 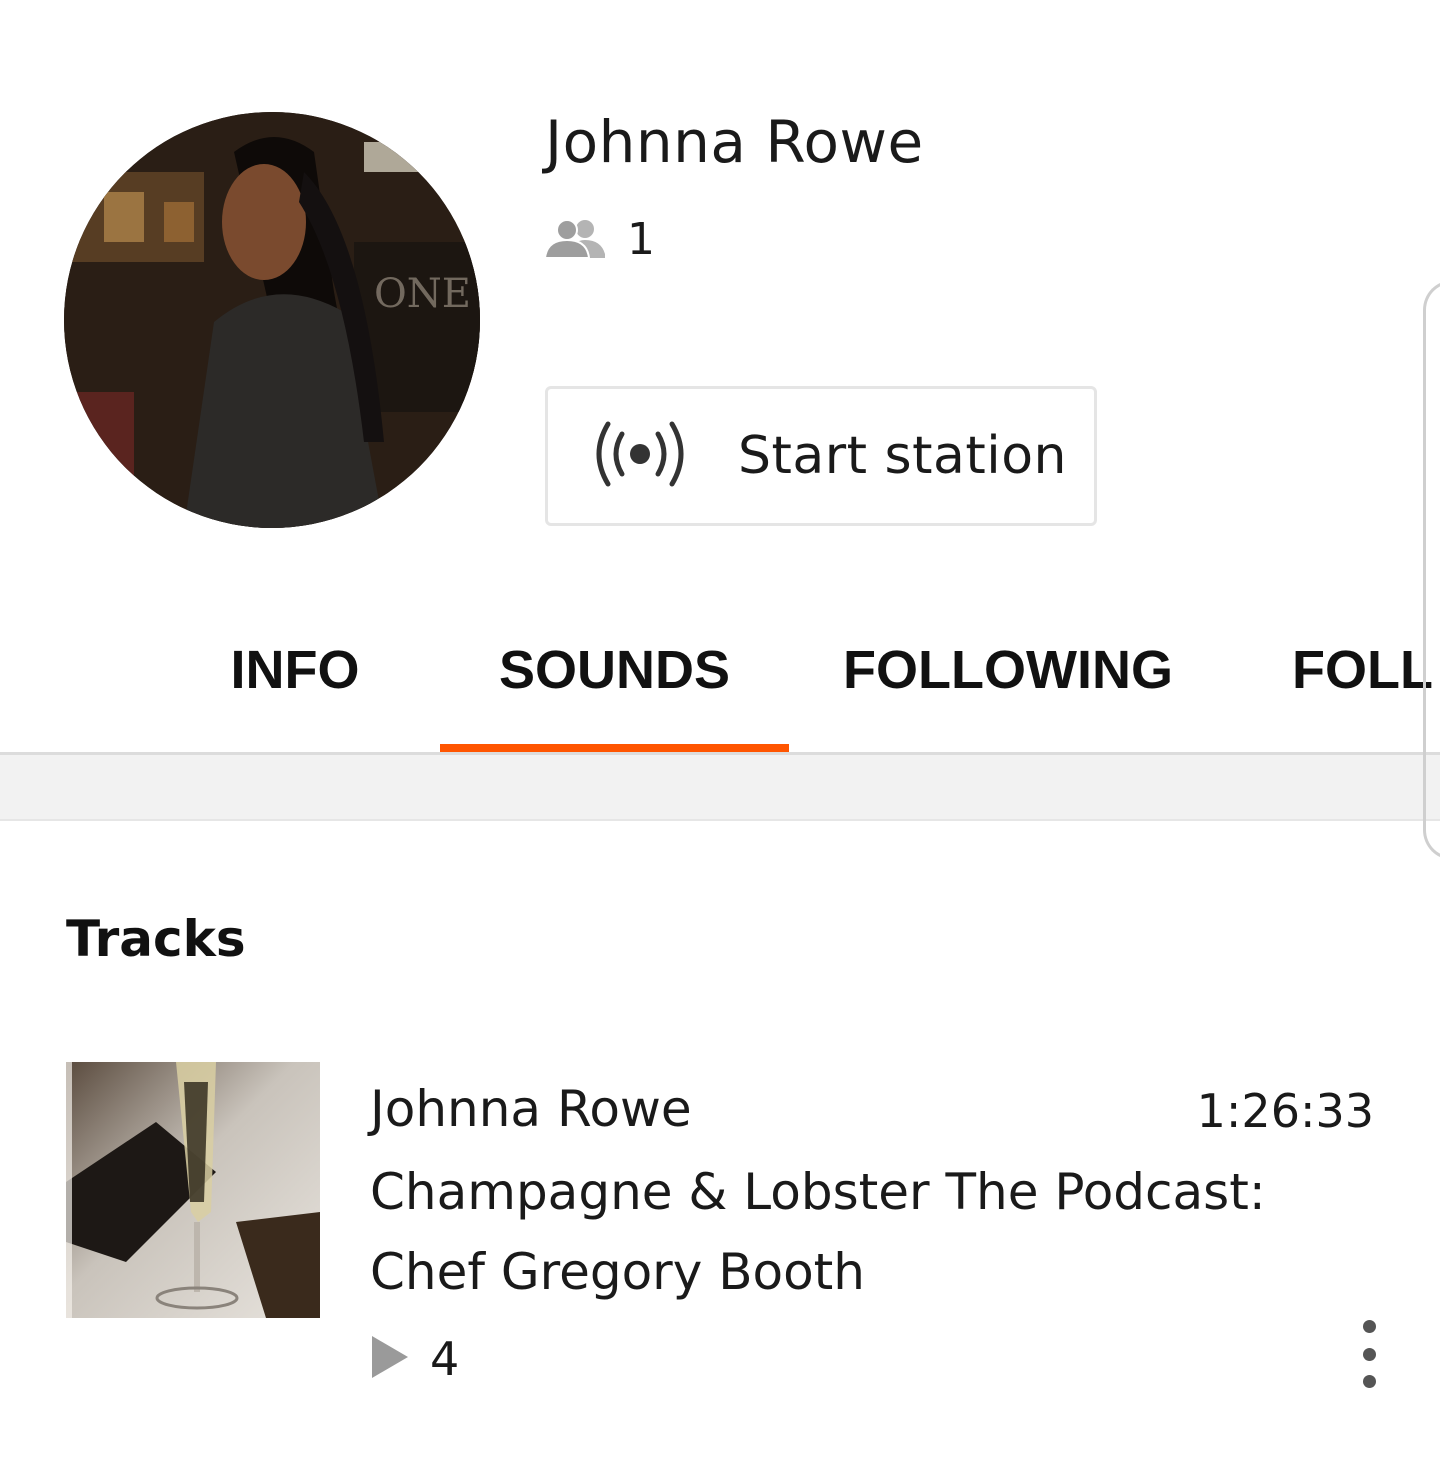 What do you see at coordinates (389, 1359) in the screenshot?
I see `play-icon` at bounding box center [389, 1359].